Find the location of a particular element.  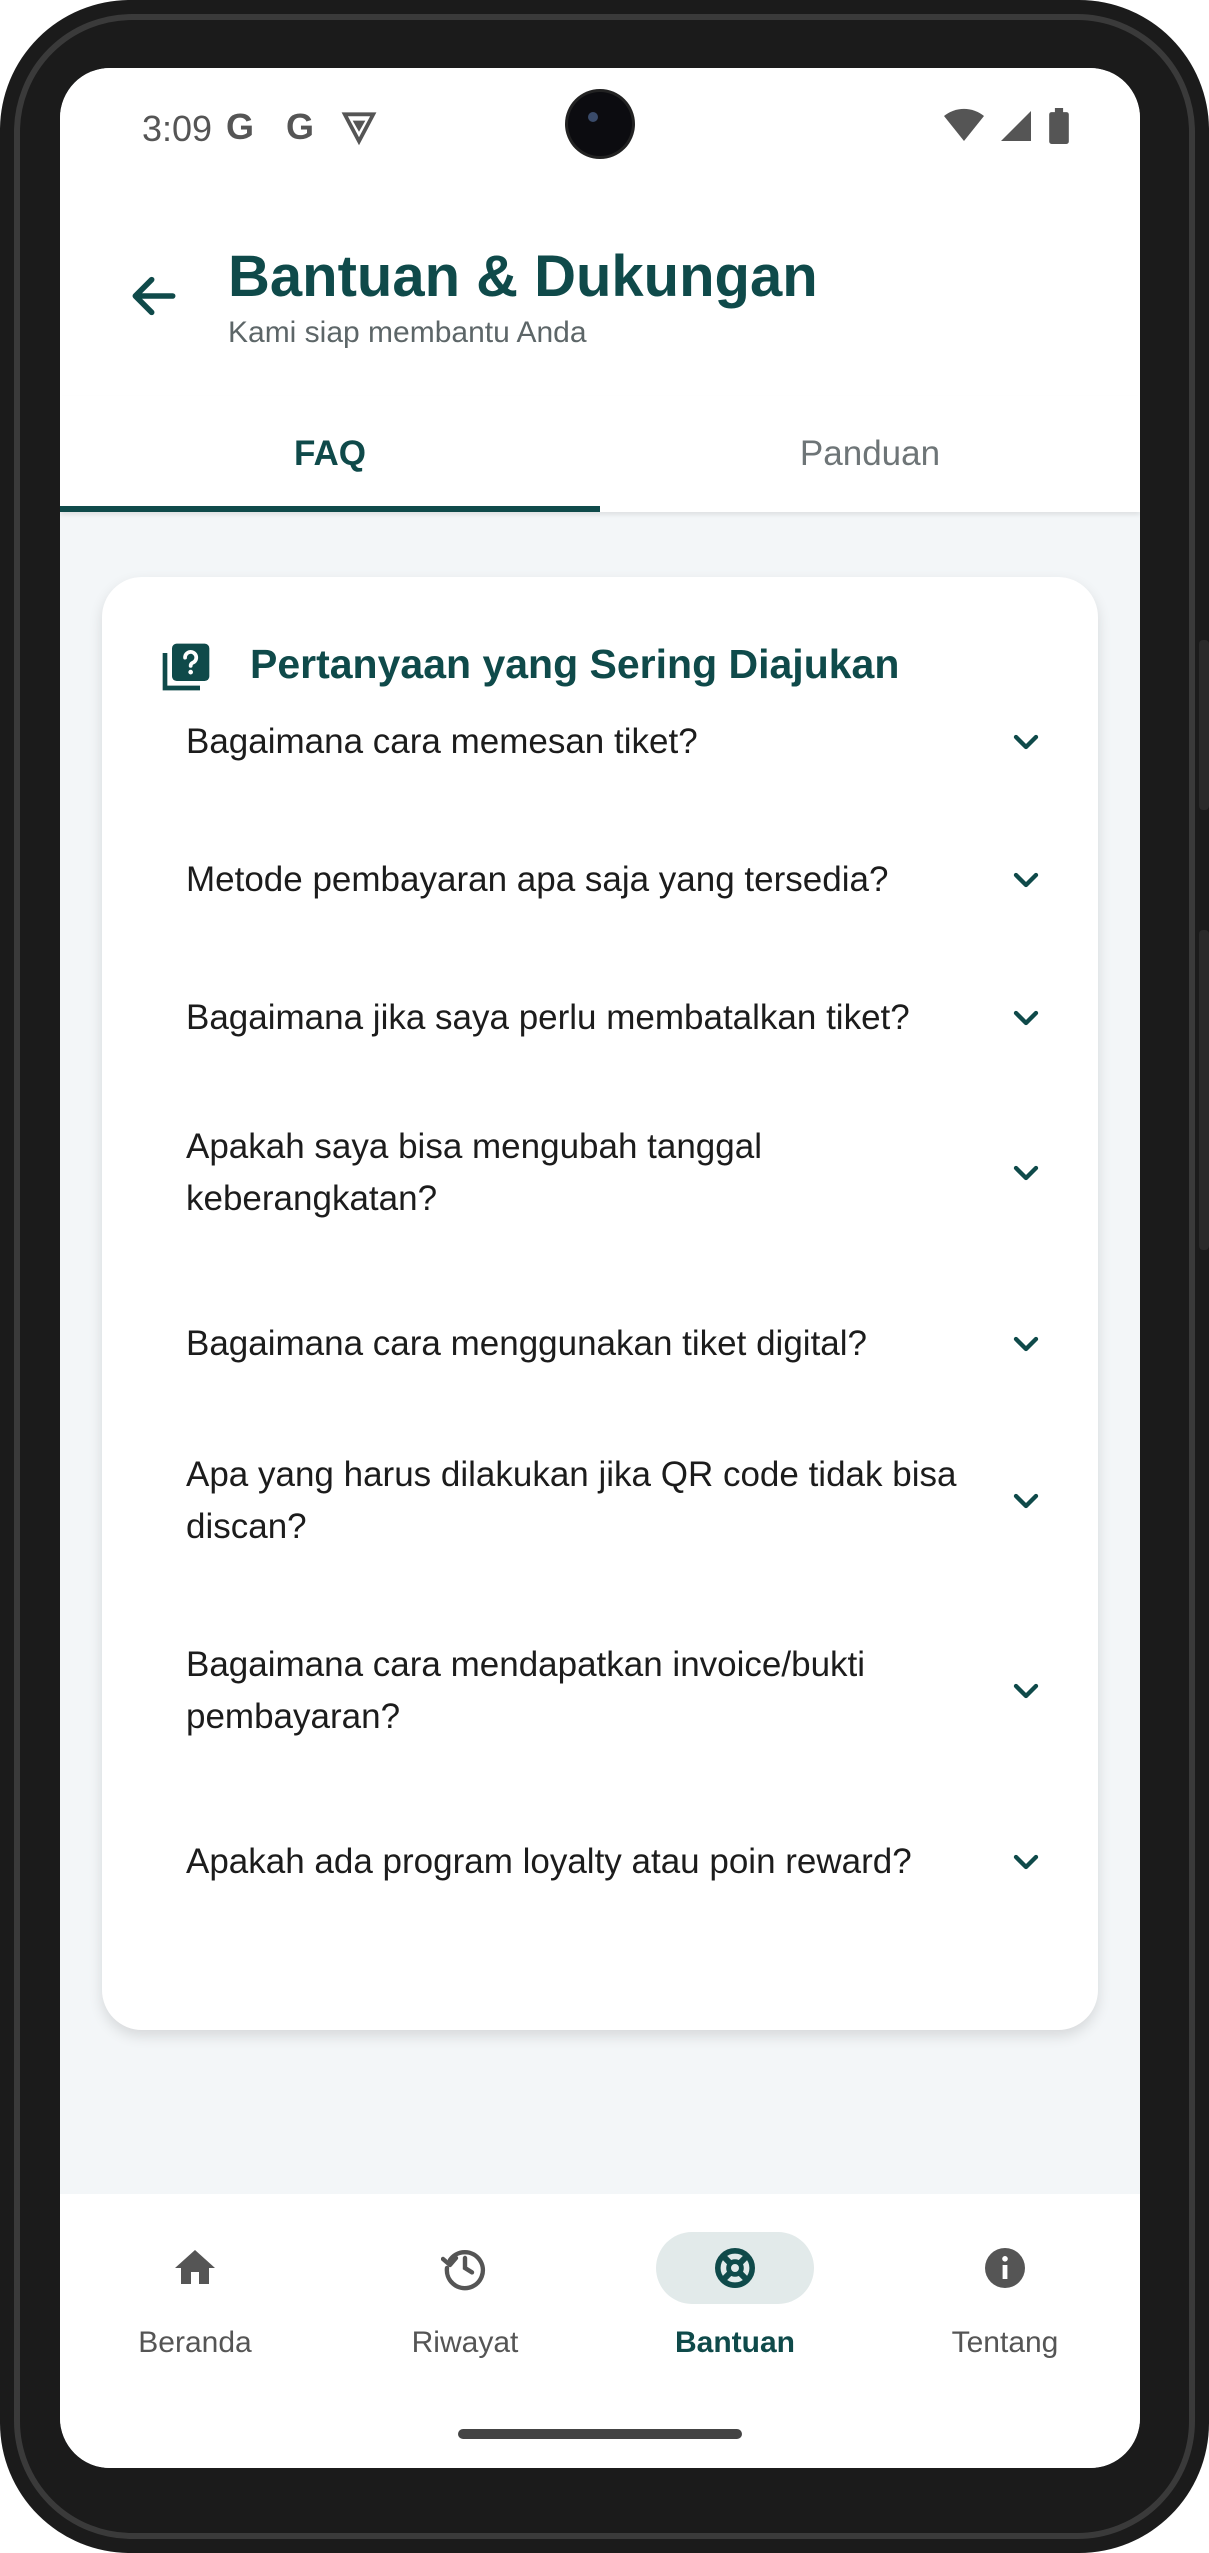

nav-item-beranda: Beranda is located at coordinates (195, 2294).